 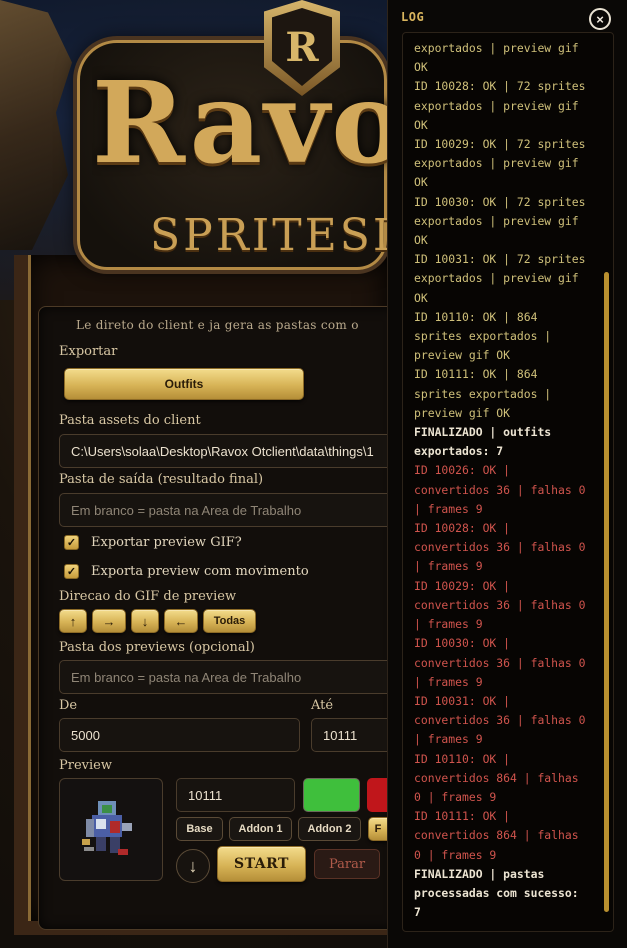 I want to click on logo-subtitle: SPRITESI, so click(x=270, y=235).